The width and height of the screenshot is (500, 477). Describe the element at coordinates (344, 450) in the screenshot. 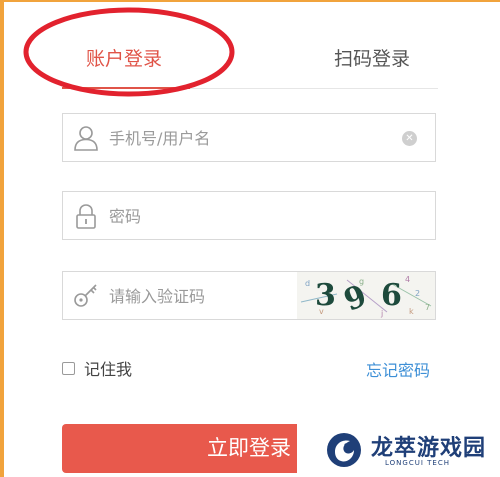

I see `dragon-logo-icon` at that location.